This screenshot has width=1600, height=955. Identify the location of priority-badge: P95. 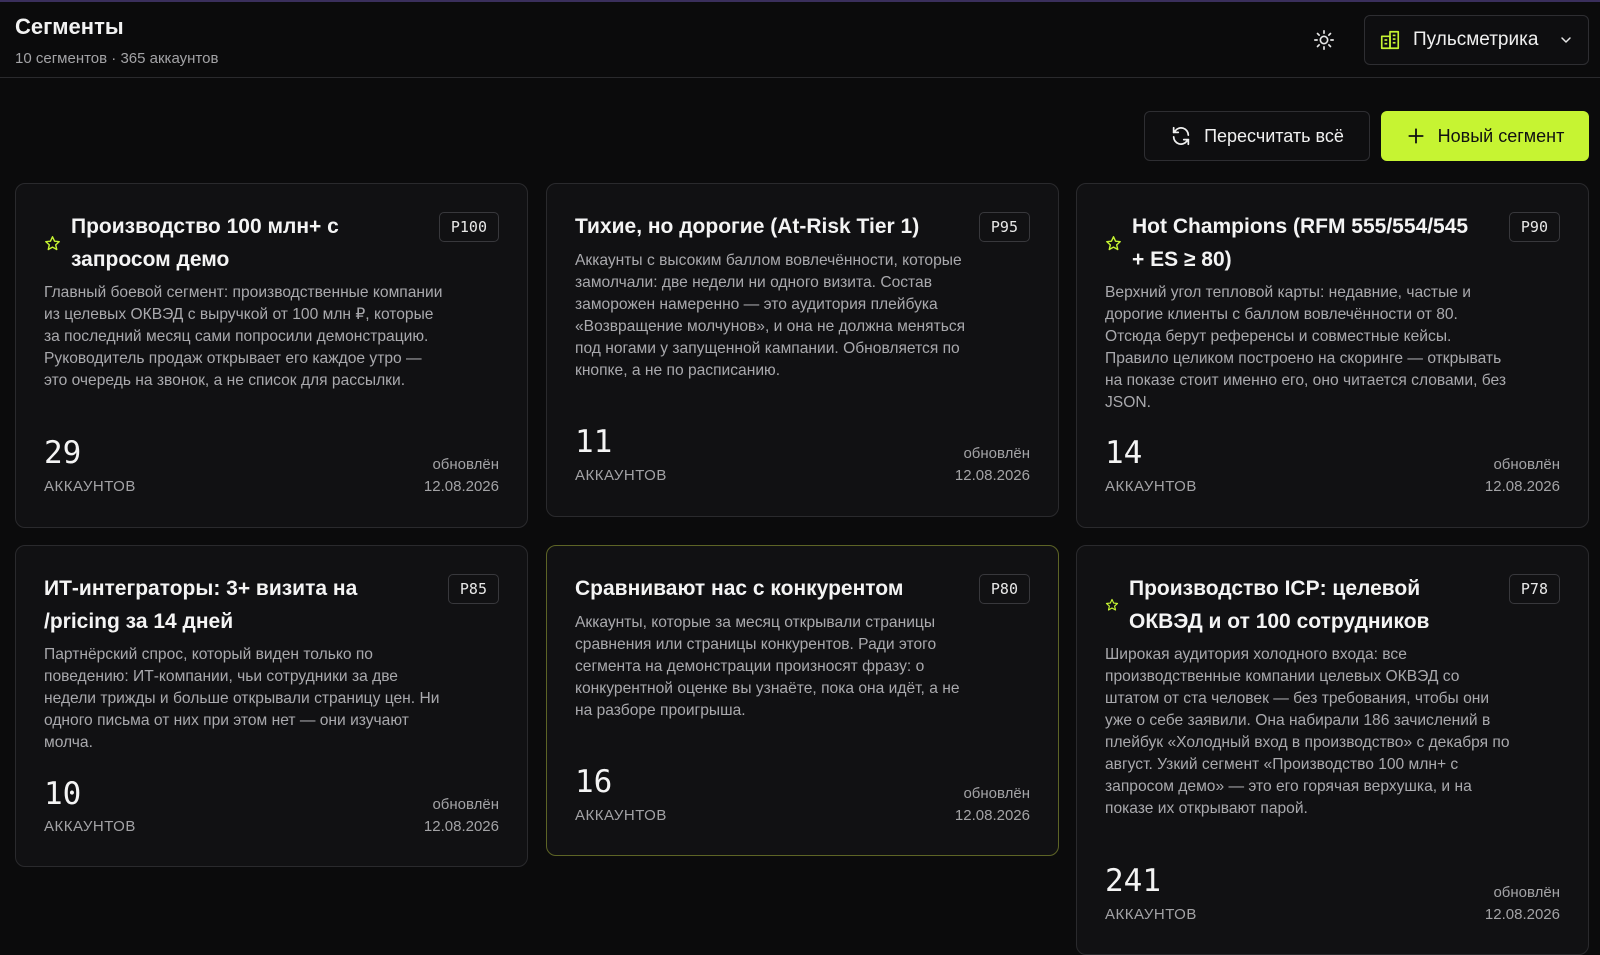
(1004, 227).